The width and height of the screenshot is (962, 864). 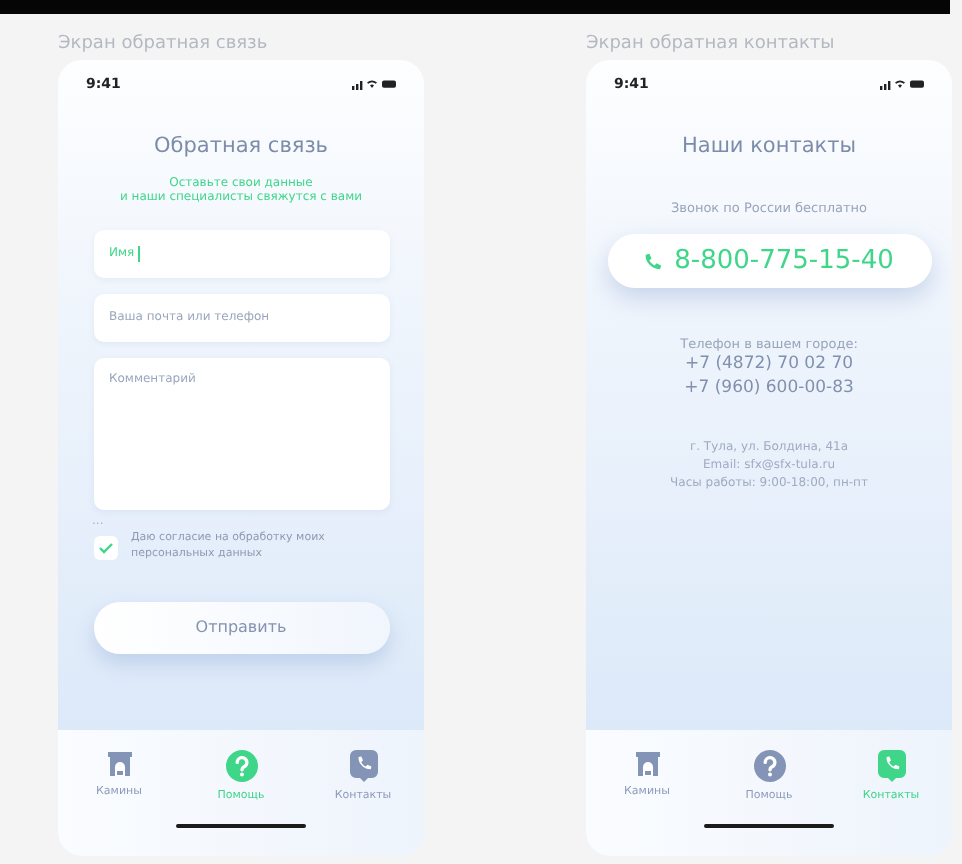 What do you see at coordinates (711, 45) in the screenshot?
I see `screen-caption: Экран обратная контакты` at bounding box center [711, 45].